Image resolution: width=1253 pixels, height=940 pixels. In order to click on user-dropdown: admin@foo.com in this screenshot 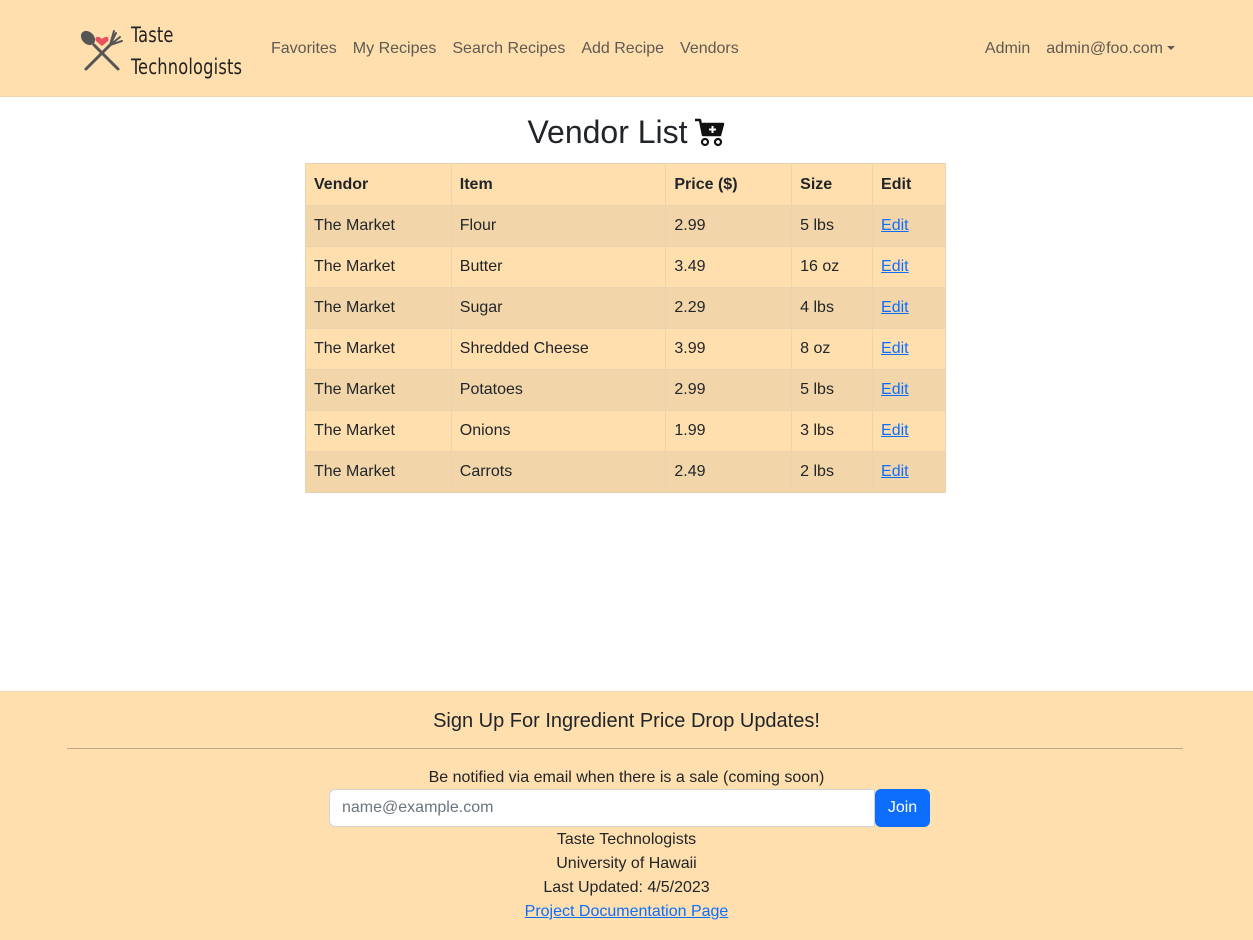, I will do `click(1110, 49)`.